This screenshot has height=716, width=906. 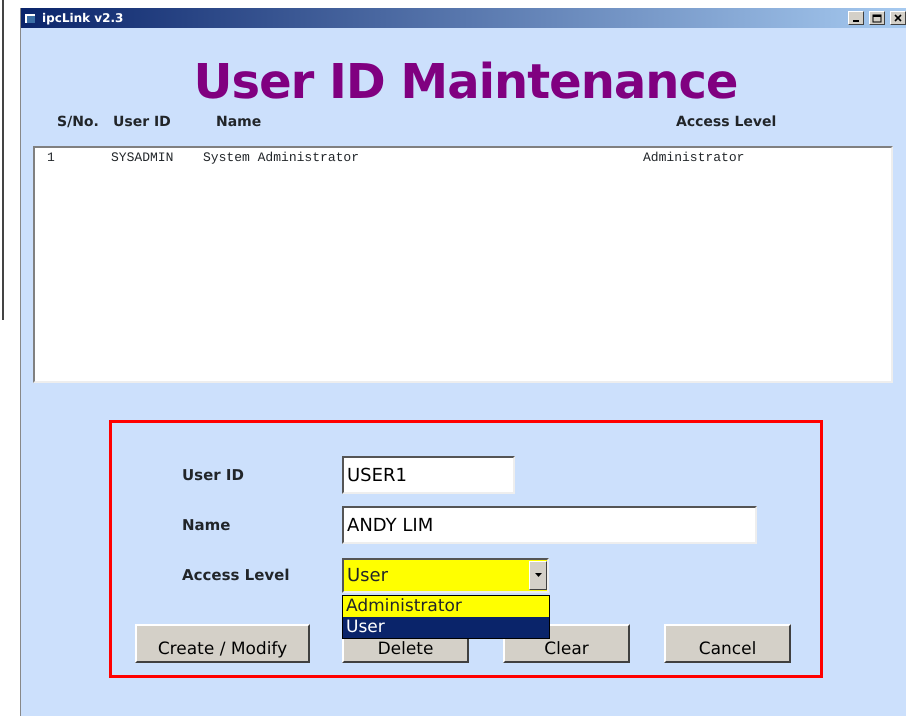 I want to click on app-icon, so click(x=31, y=18).